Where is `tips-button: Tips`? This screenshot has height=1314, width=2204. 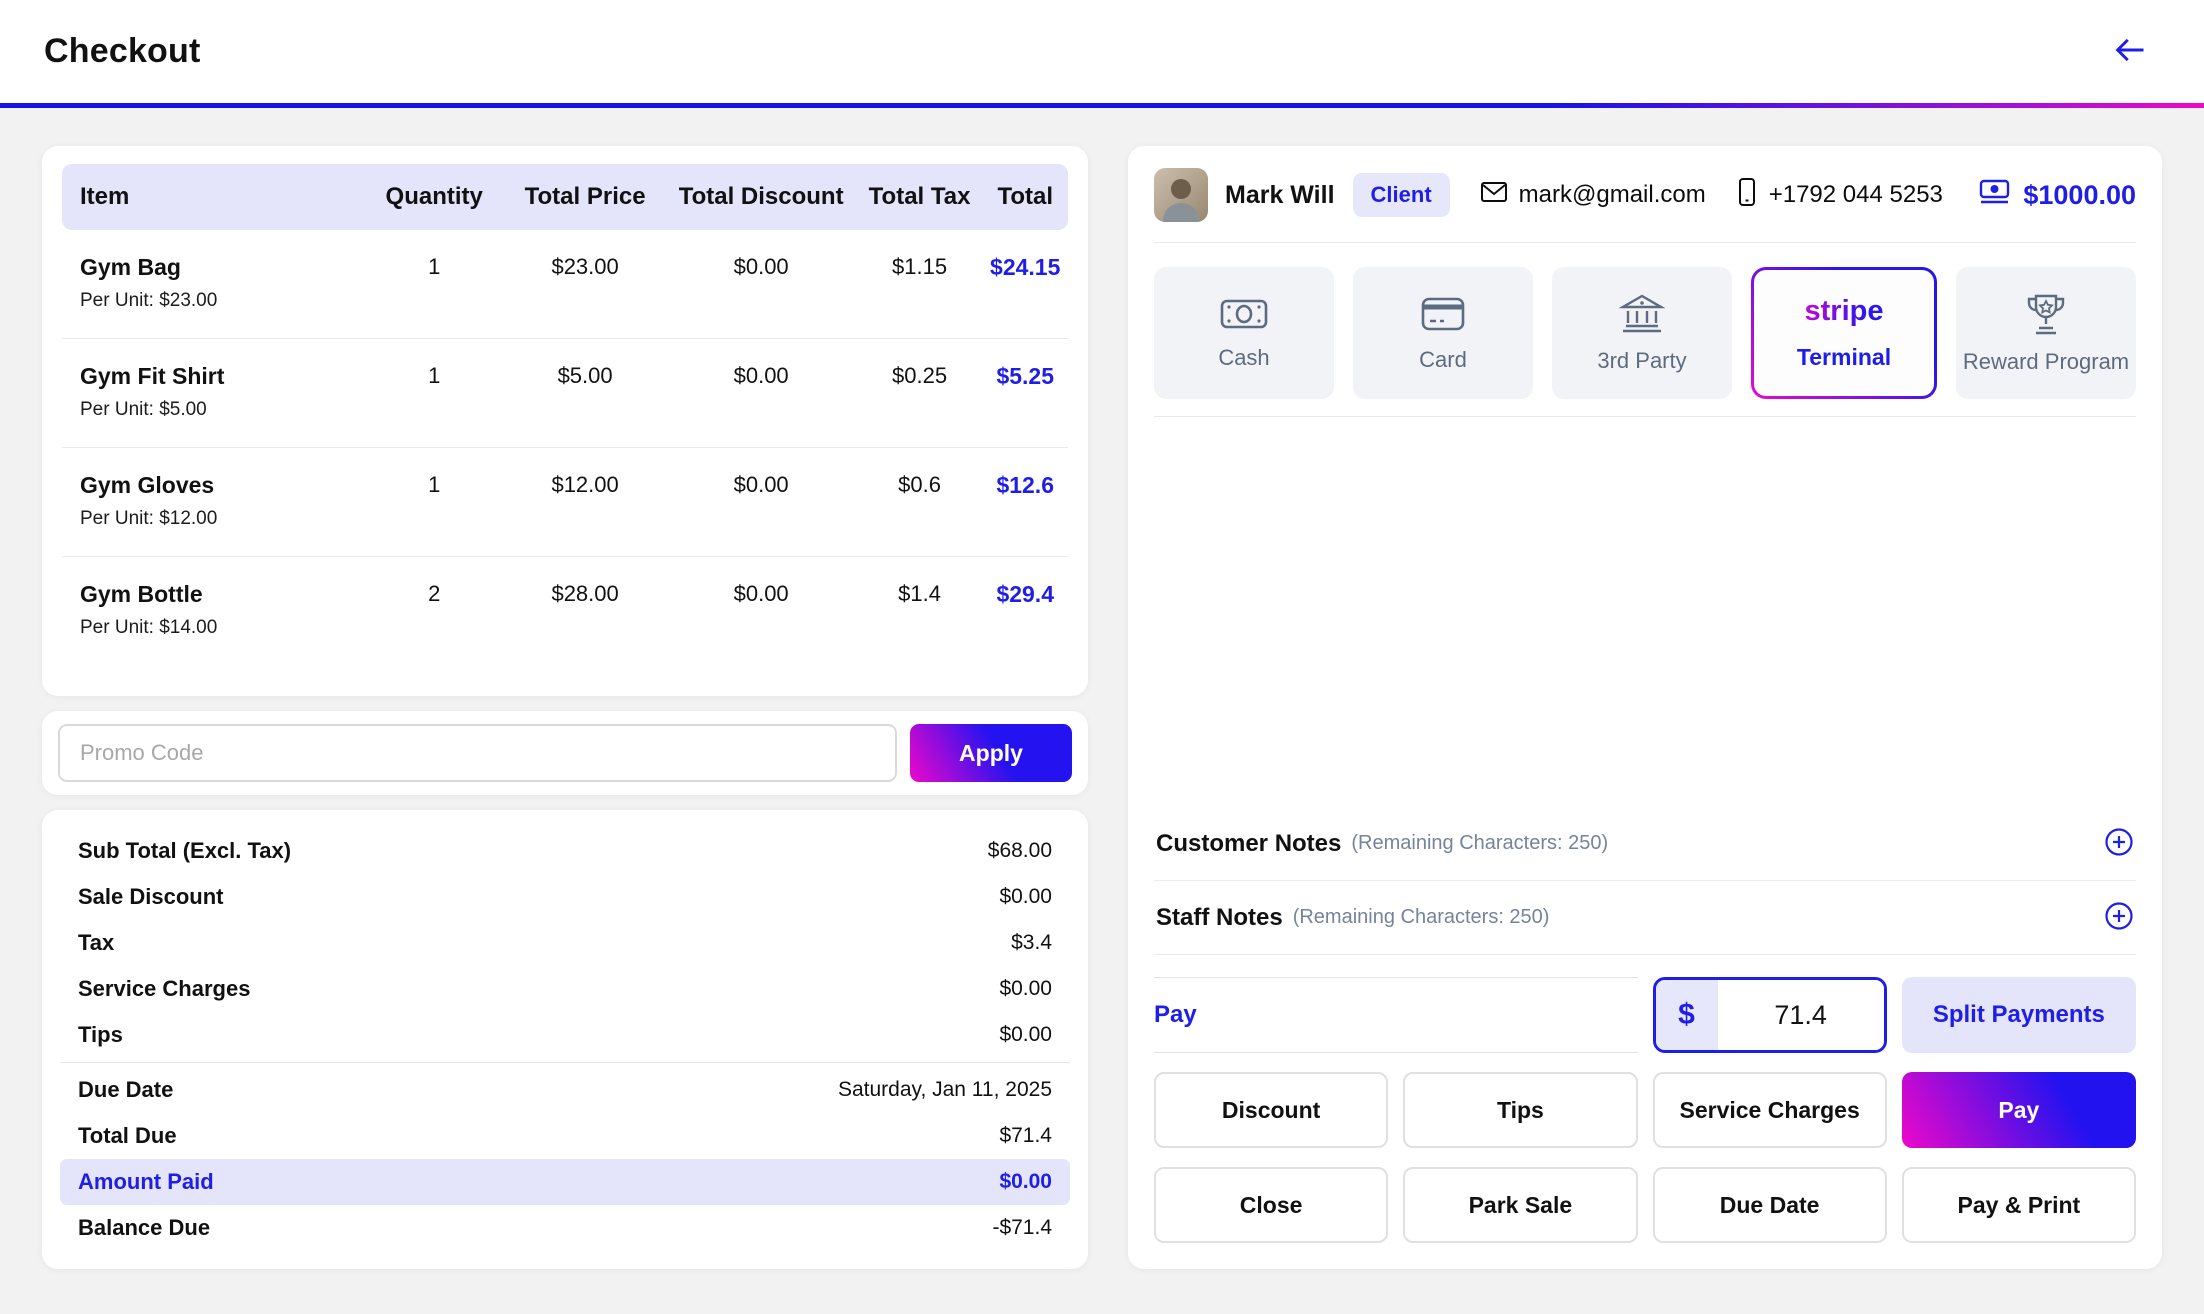
tips-button: Tips is located at coordinates (1520, 1110).